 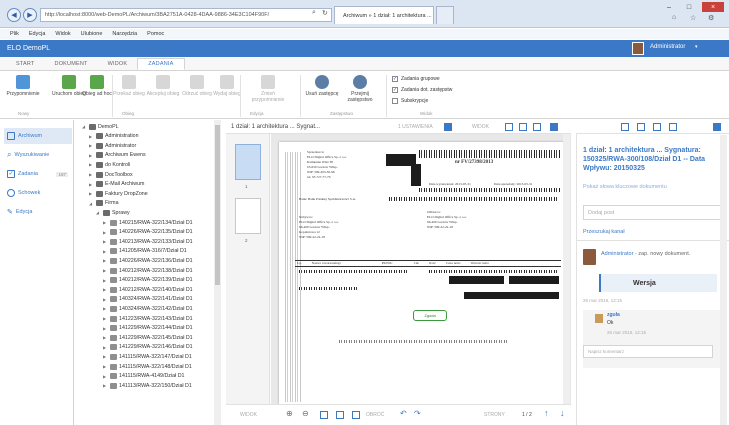 I want to click on tree-node-file: ▶ 140226/RWA-322/136/Dział D1, so click(x=148, y=260).